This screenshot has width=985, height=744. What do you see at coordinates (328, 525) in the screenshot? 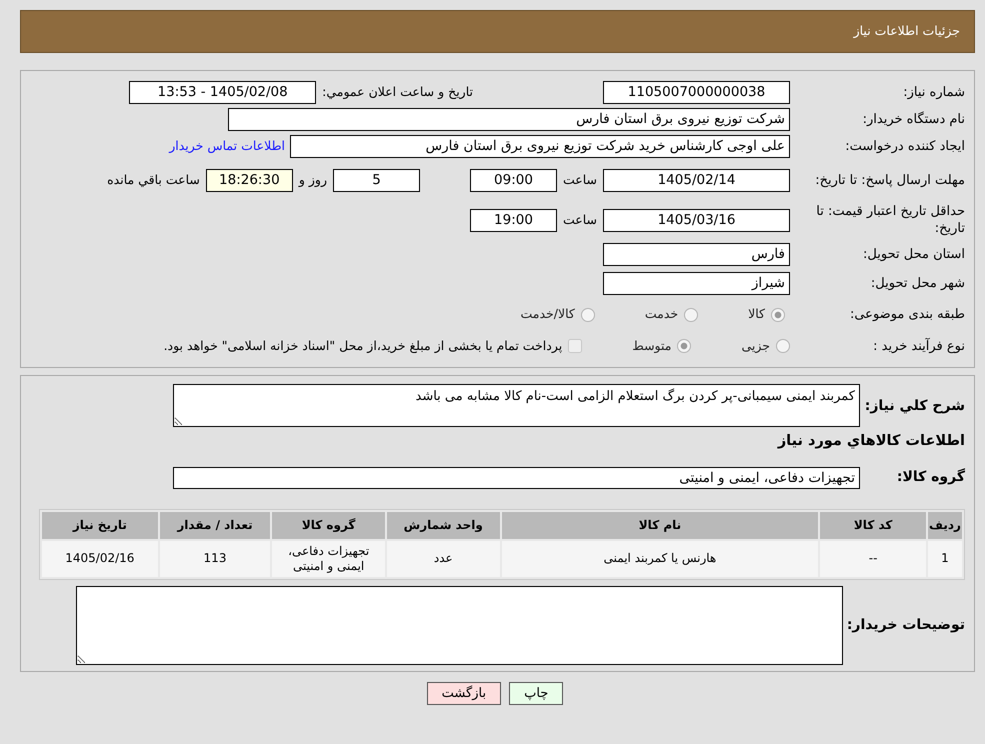
I see `column-header: گروه کالا` at bounding box center [328, 525].